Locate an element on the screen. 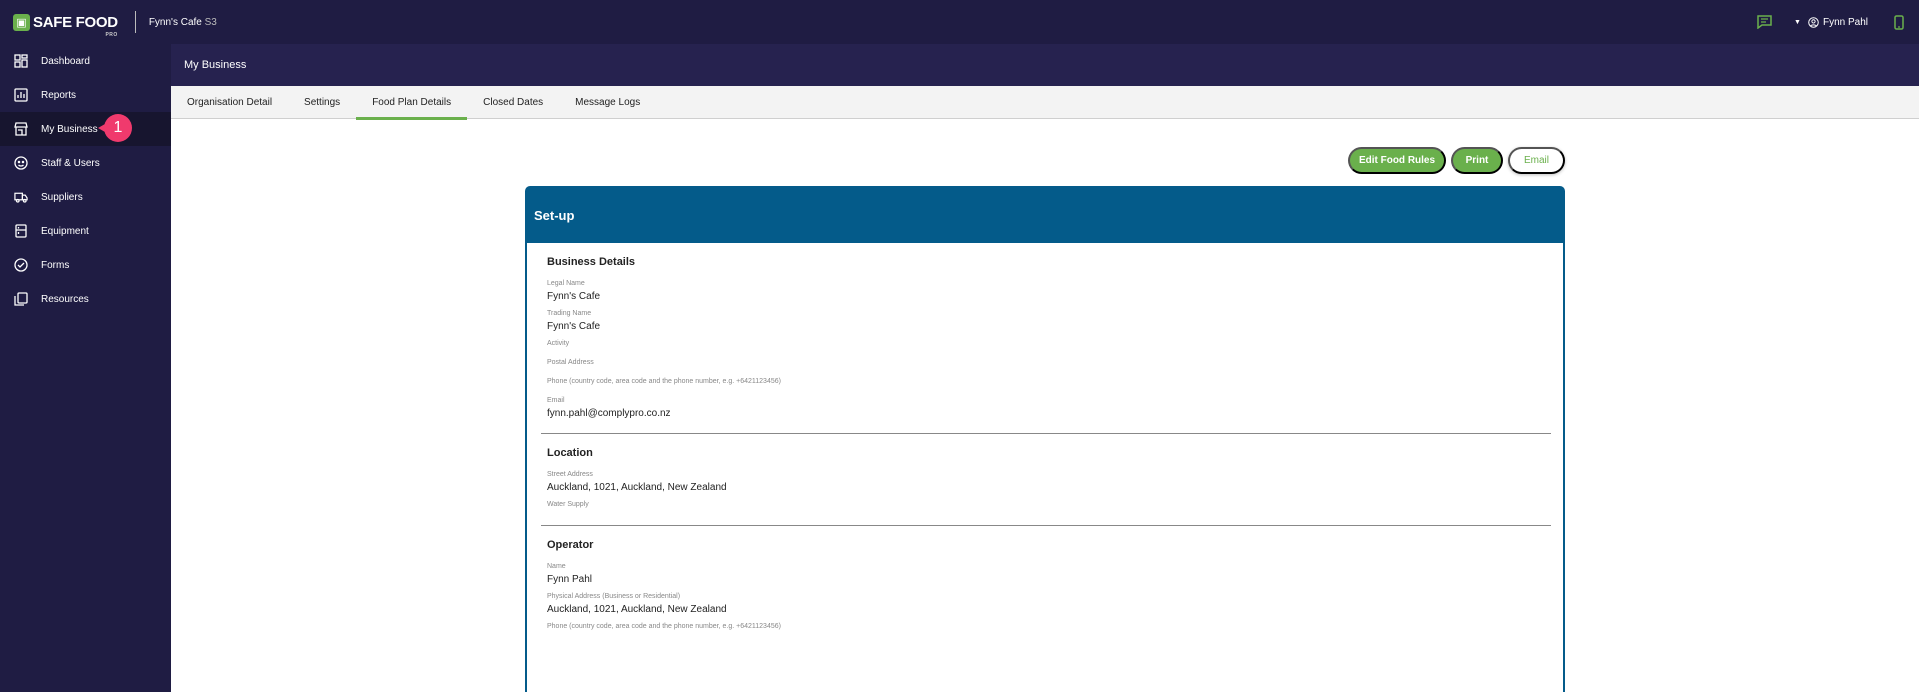 This screenshot has height=692, width=1919. sidebar-item-reports: Reports is located at coordinates (85, 95).